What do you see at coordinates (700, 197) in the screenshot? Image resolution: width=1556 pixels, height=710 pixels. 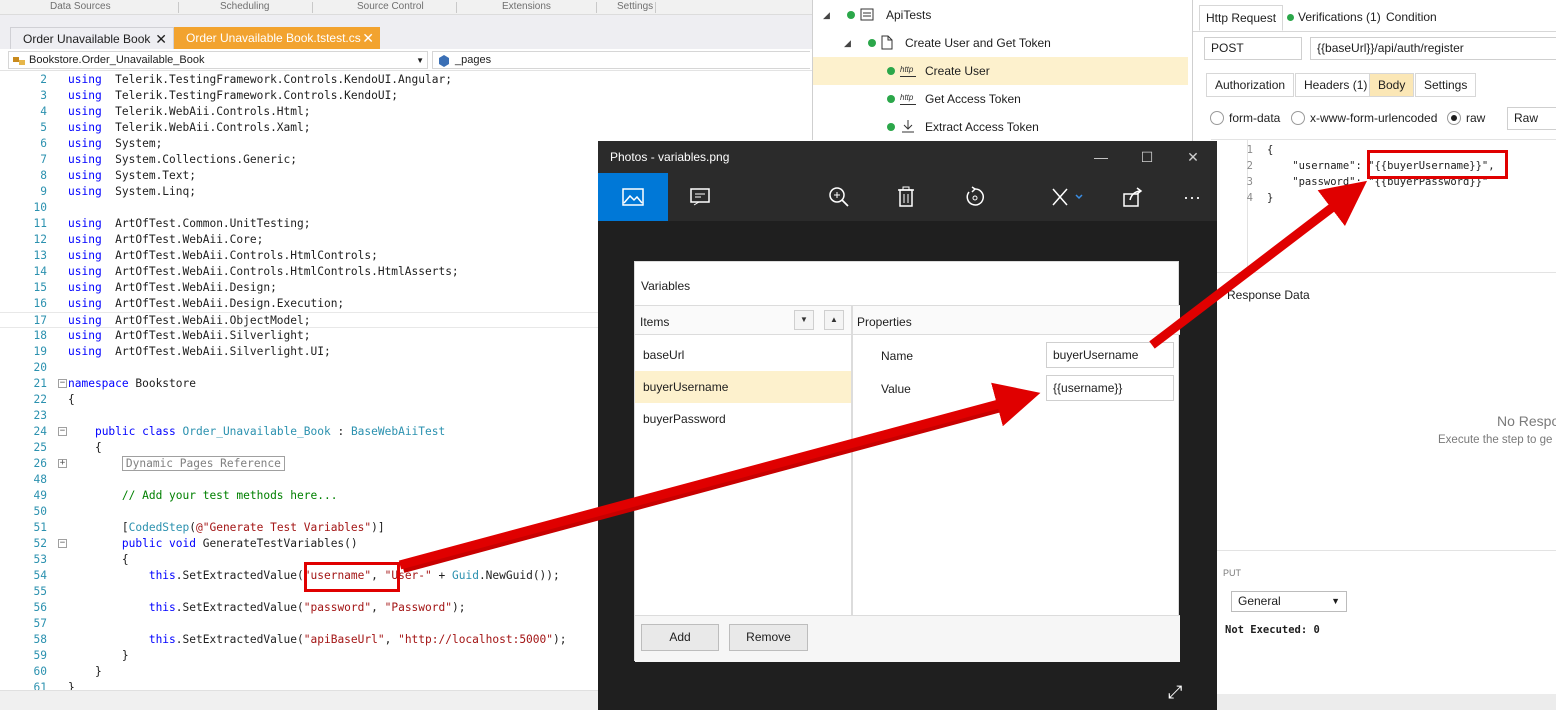 I see `slideshow-icon` at bounding box center [700, 197].